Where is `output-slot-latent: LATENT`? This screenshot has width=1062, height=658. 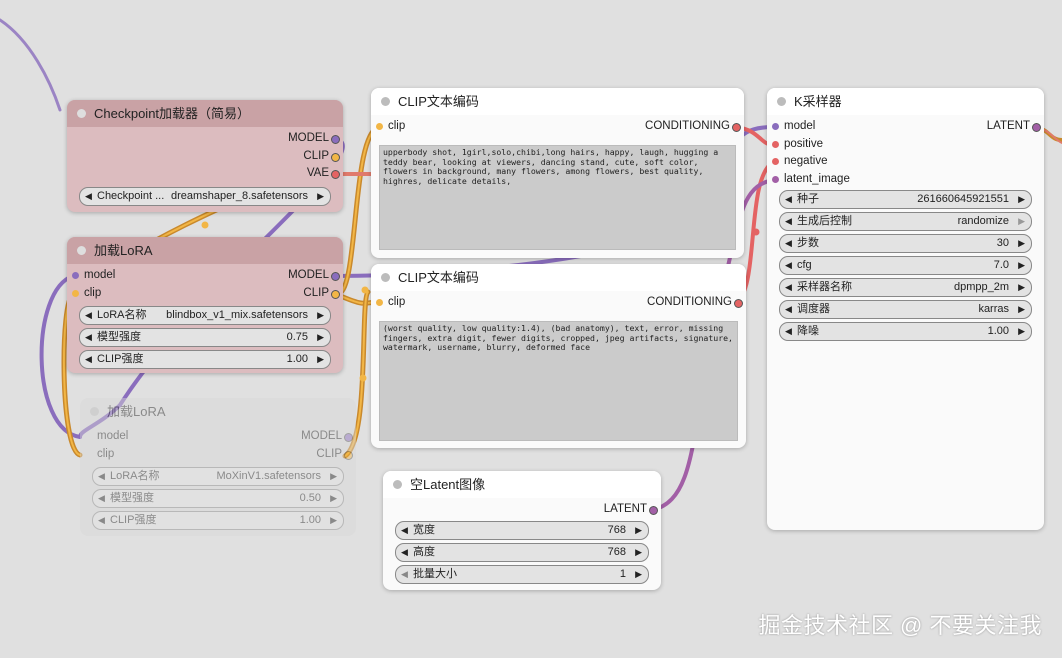 output-slot-latent: LATENT is located at coordinates (522, 510).